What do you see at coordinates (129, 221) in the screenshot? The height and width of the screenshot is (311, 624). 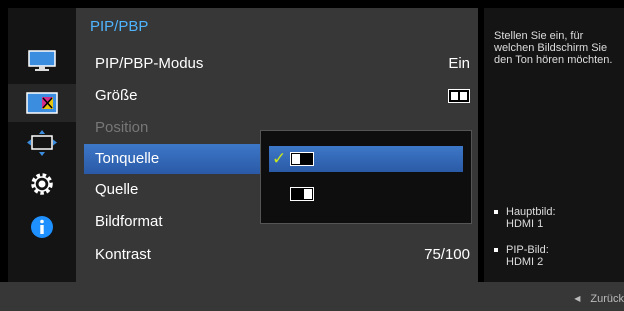 I see `menu-item-label: Bildformat` at bounding box center [129, 221].